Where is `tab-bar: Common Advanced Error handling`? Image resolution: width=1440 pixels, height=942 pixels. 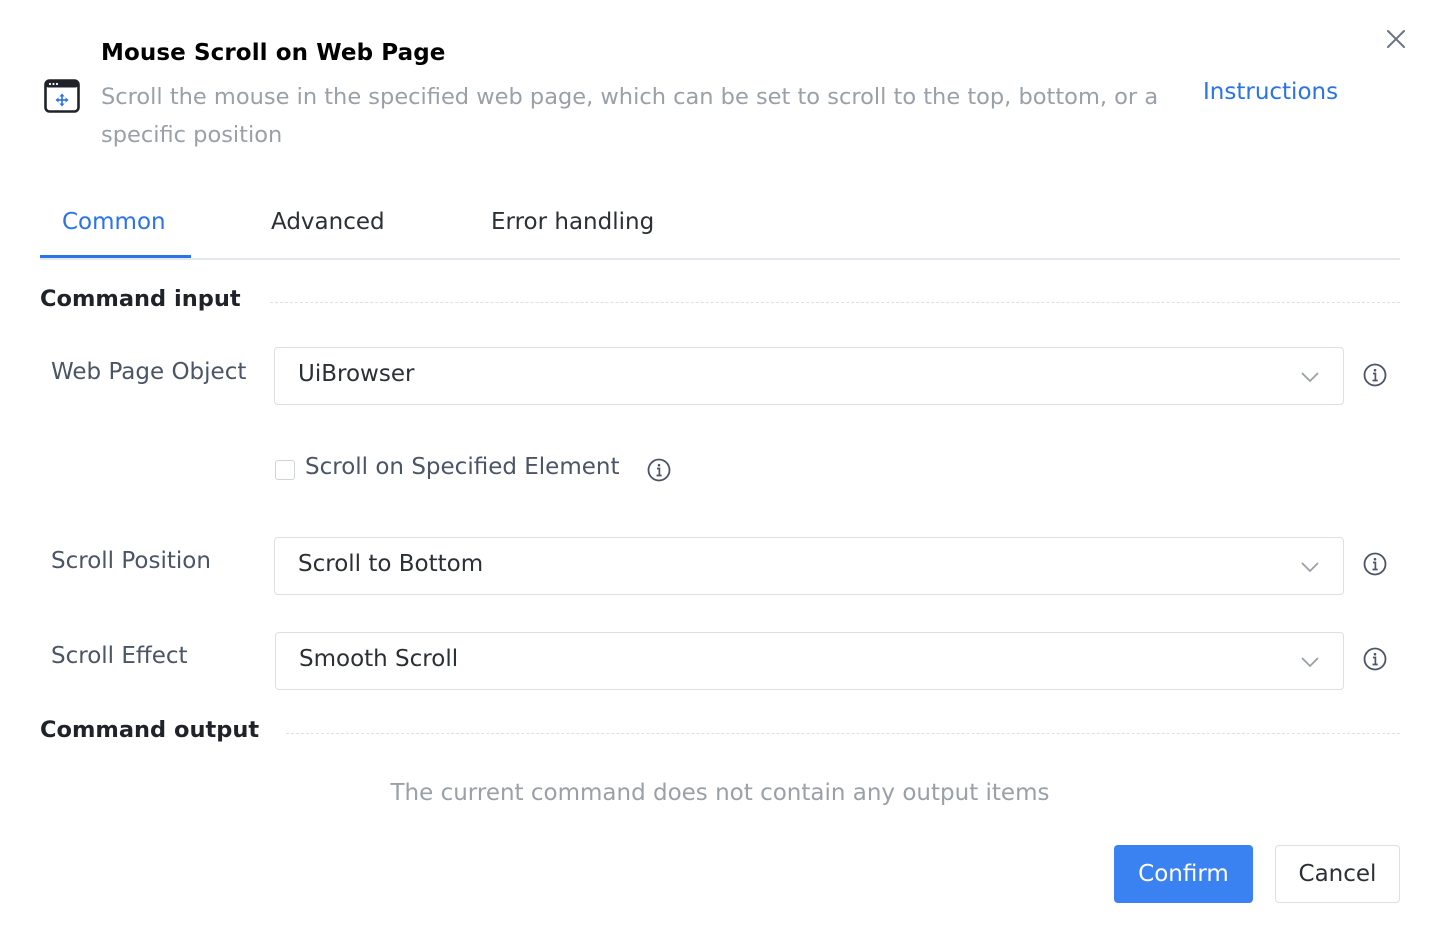 tab-bar: Common Advanced Error handling is located at coordinates (720, 230).